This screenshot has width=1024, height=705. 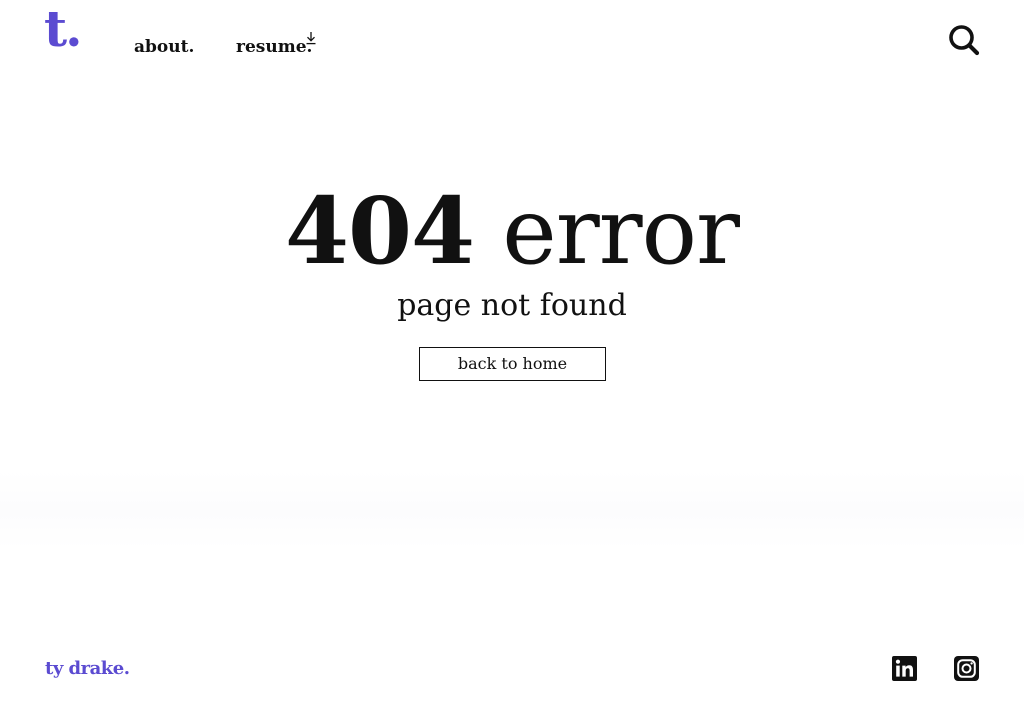 What do you see at coordinates (512, 364) in the screenshot?
I see `back-to-home-button: back to home` at bounding box center [512, 364].